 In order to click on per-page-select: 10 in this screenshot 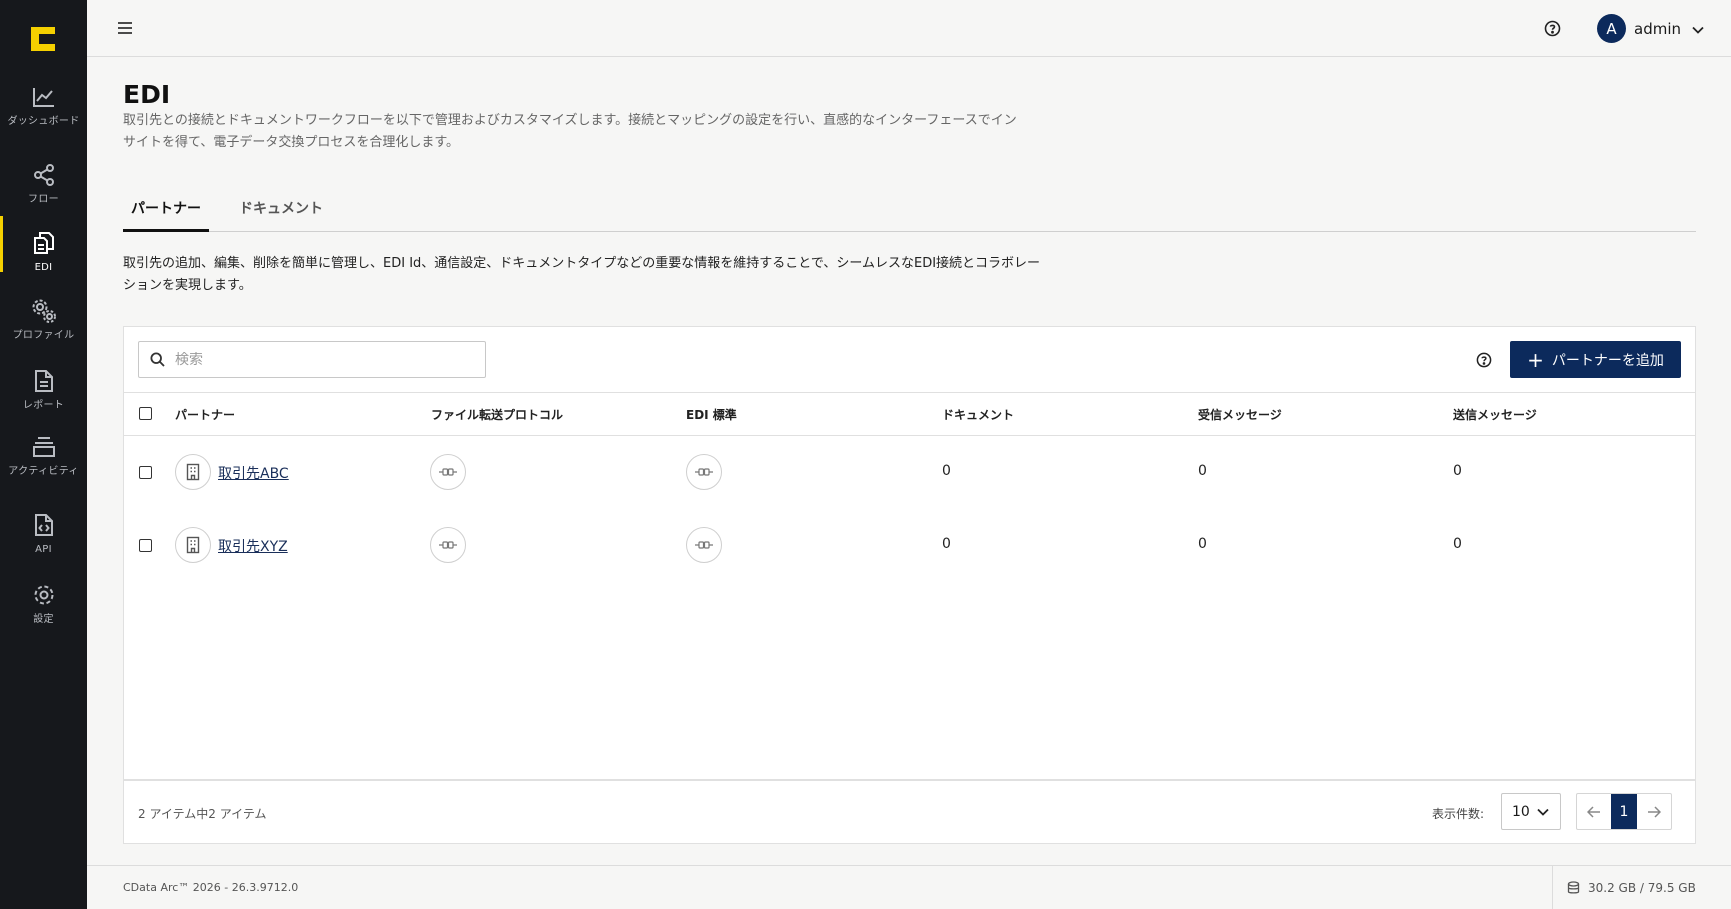, I will do `click(1531, 811)`.